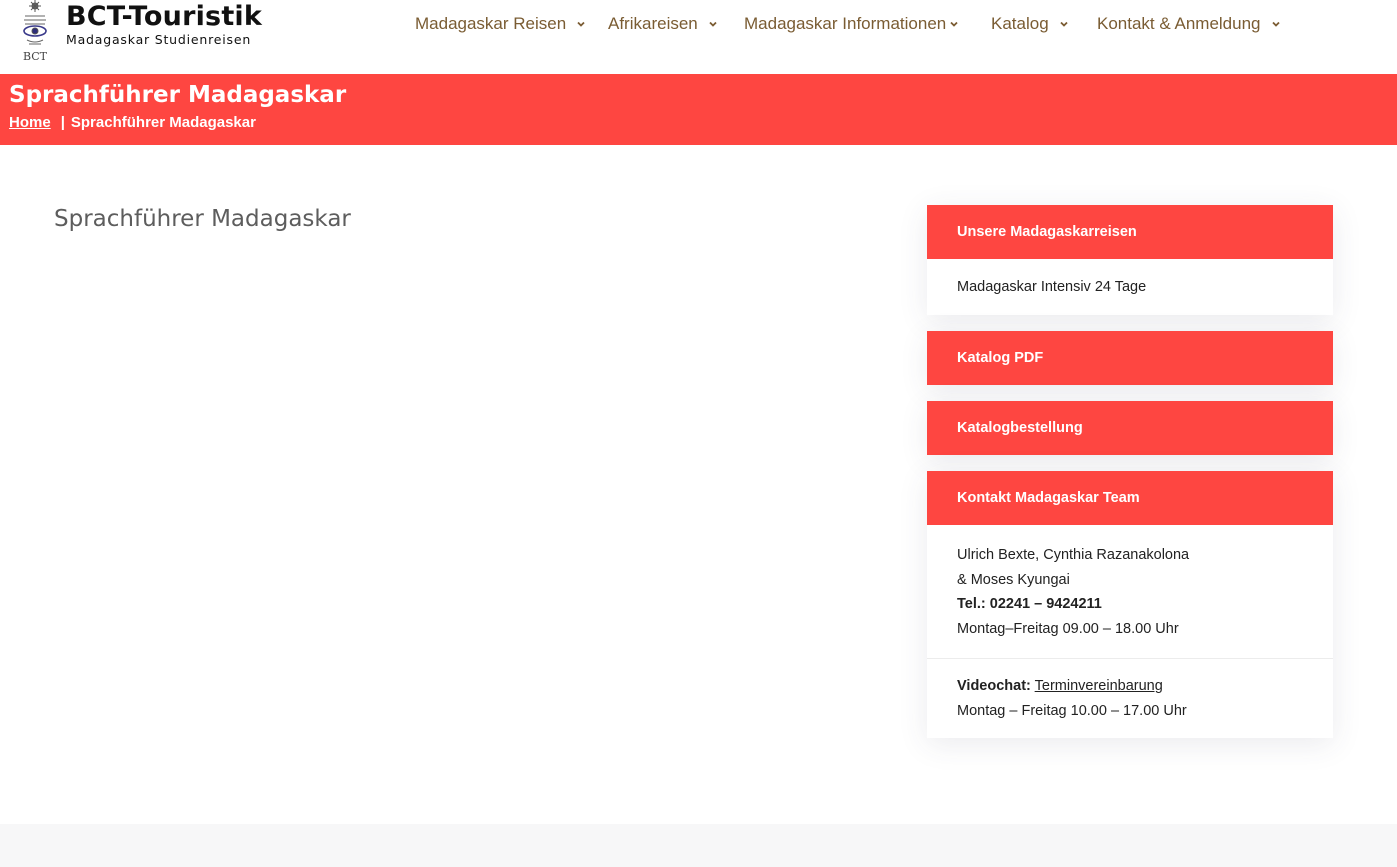 This screenshot has height=867, width=1397. Describe the element at coordinates (1130, 498) in the screenshot. I see `widget-contact-heading: Kontakt Madagaskar Team` at that location.